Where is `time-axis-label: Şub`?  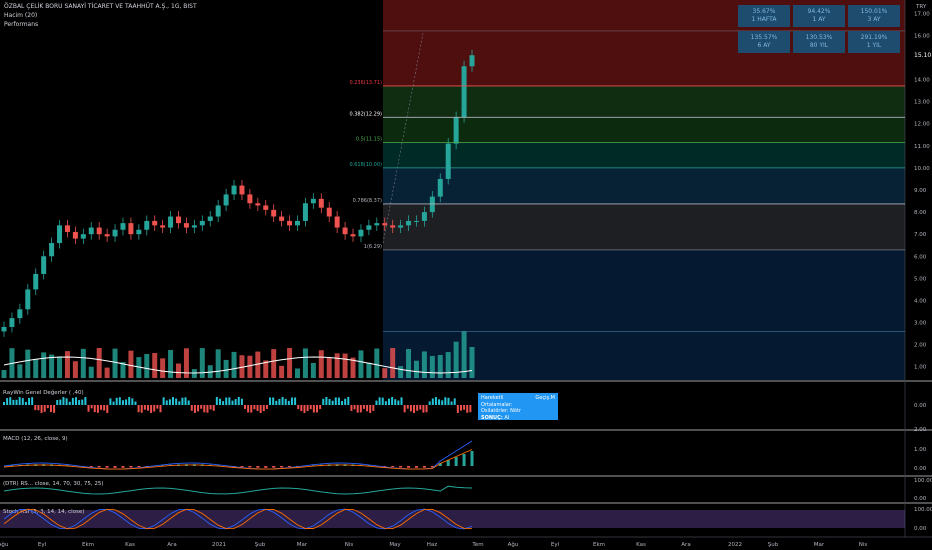
time-axis-label: Şub is located at coordinates (773, 545).